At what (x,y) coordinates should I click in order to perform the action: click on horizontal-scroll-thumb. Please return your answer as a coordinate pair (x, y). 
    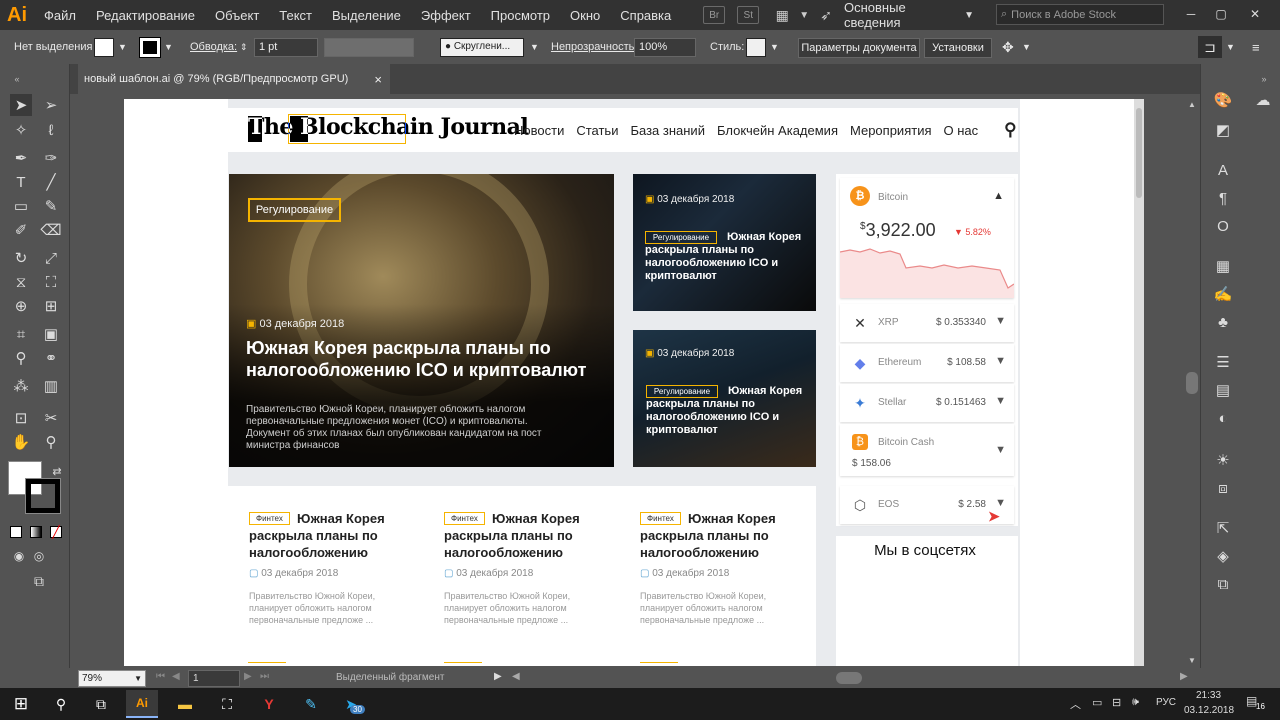
    Looking at the image, I should click on (849, 678).